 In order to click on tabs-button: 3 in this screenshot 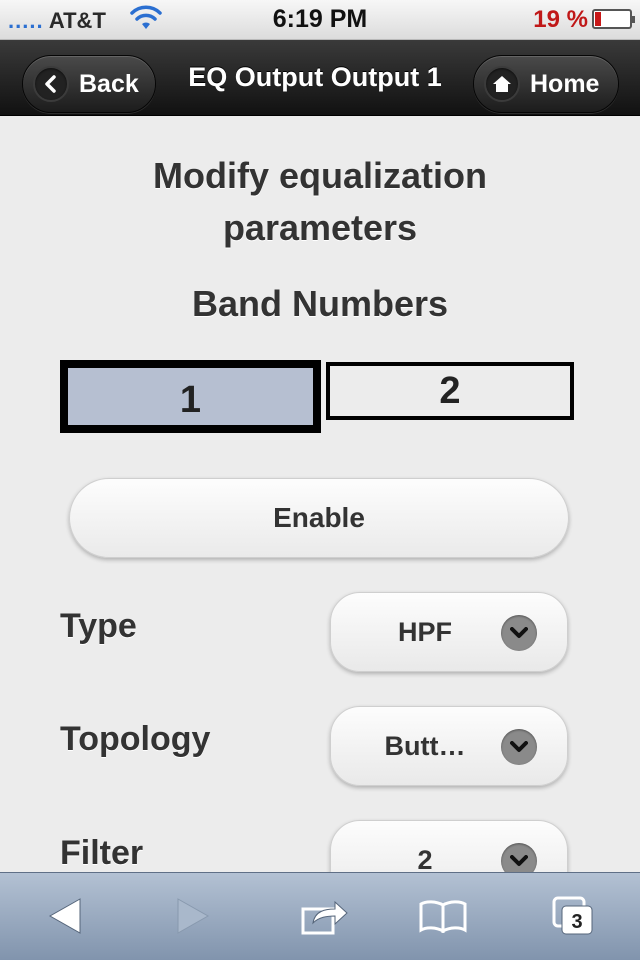, I will do `click(573, 916)`.